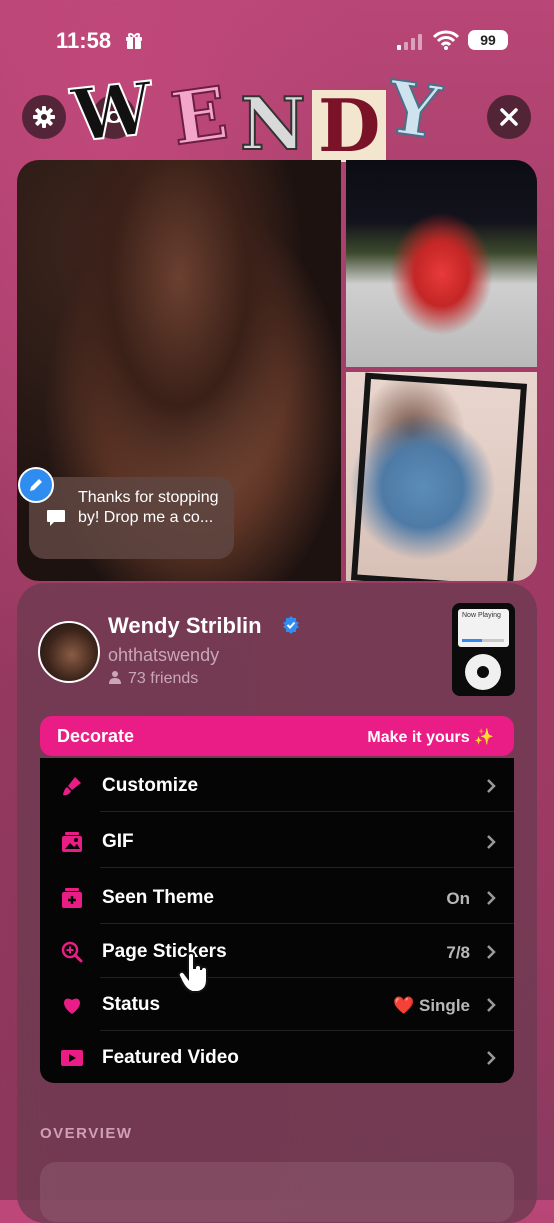  What do you see at coordinates (164, 655) in the screenshot?
I see `profile-handle: ohthatswendy` at bounding box center [164, 655].